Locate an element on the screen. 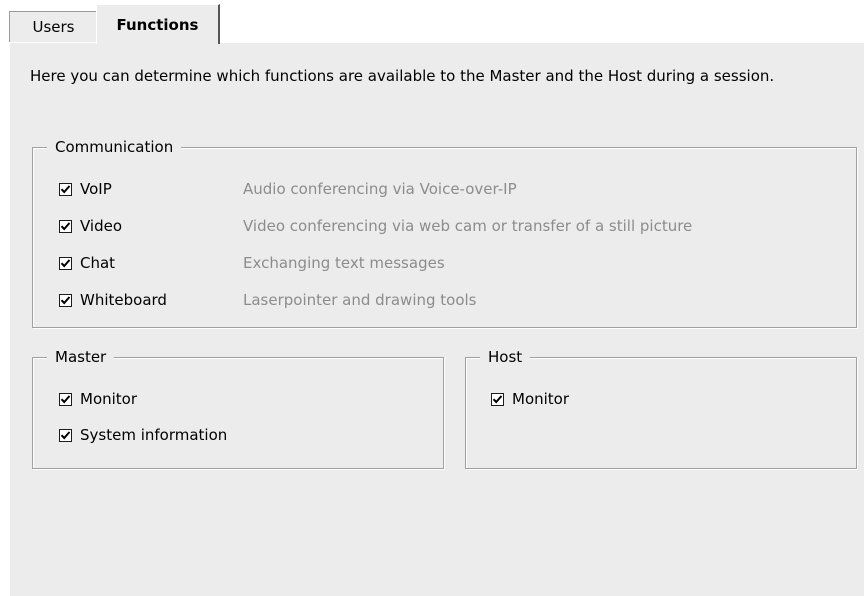 This screenshot has width=864, height=596. voip-label: VoIP is located at coordinates (96, 189).